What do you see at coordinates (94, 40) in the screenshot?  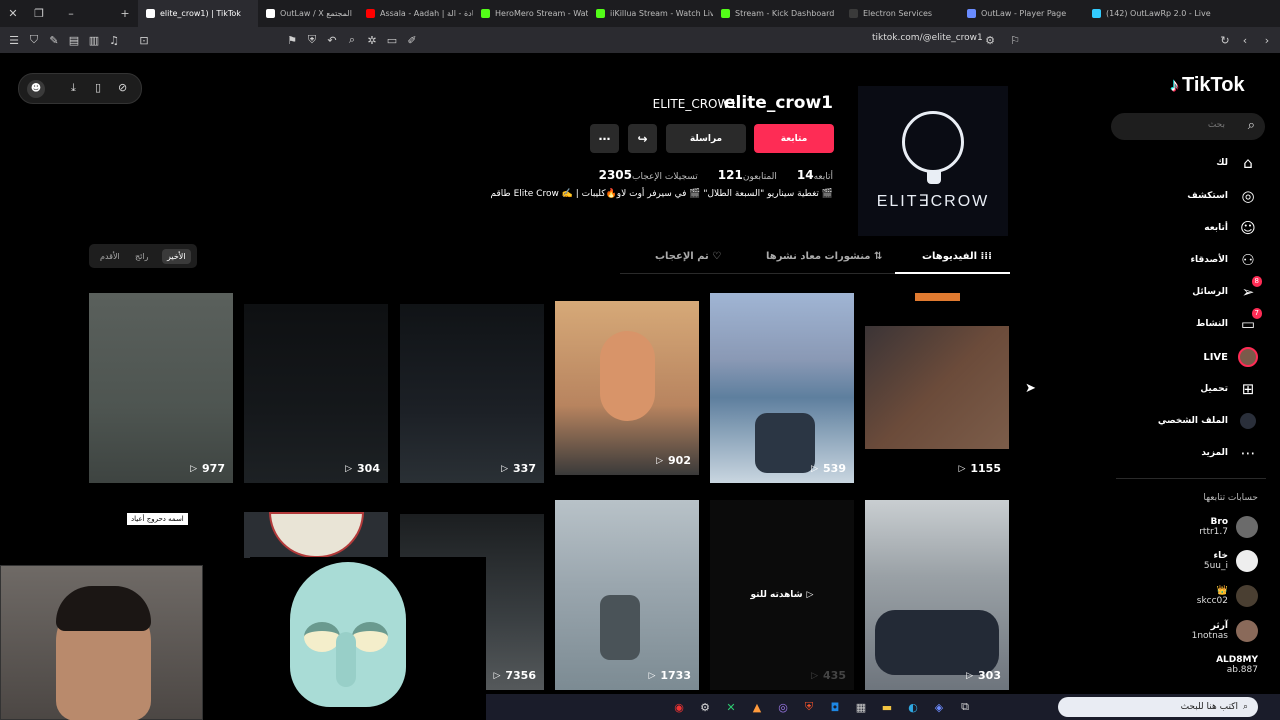 I see `sidebar-icon: ▥` at bounding box center [94, 40].